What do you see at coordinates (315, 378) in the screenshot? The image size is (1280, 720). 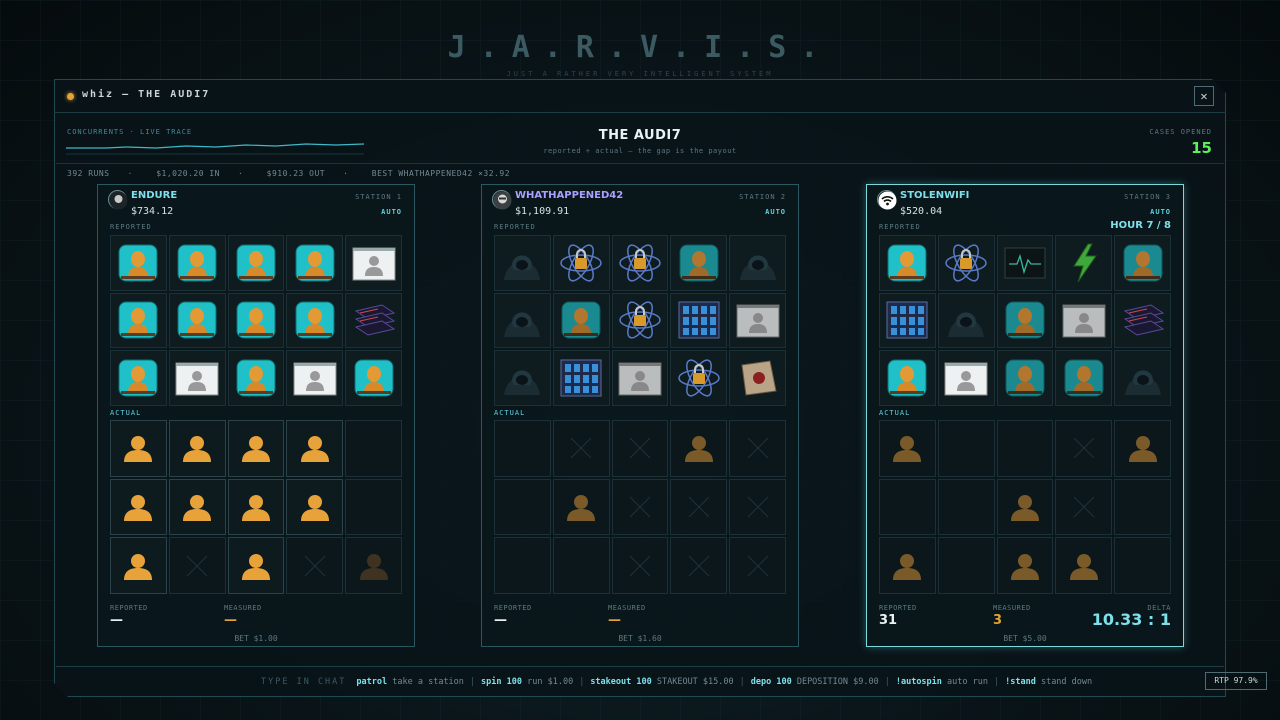 I see `reported-idcard-icon` at bounding box center [315, 378].